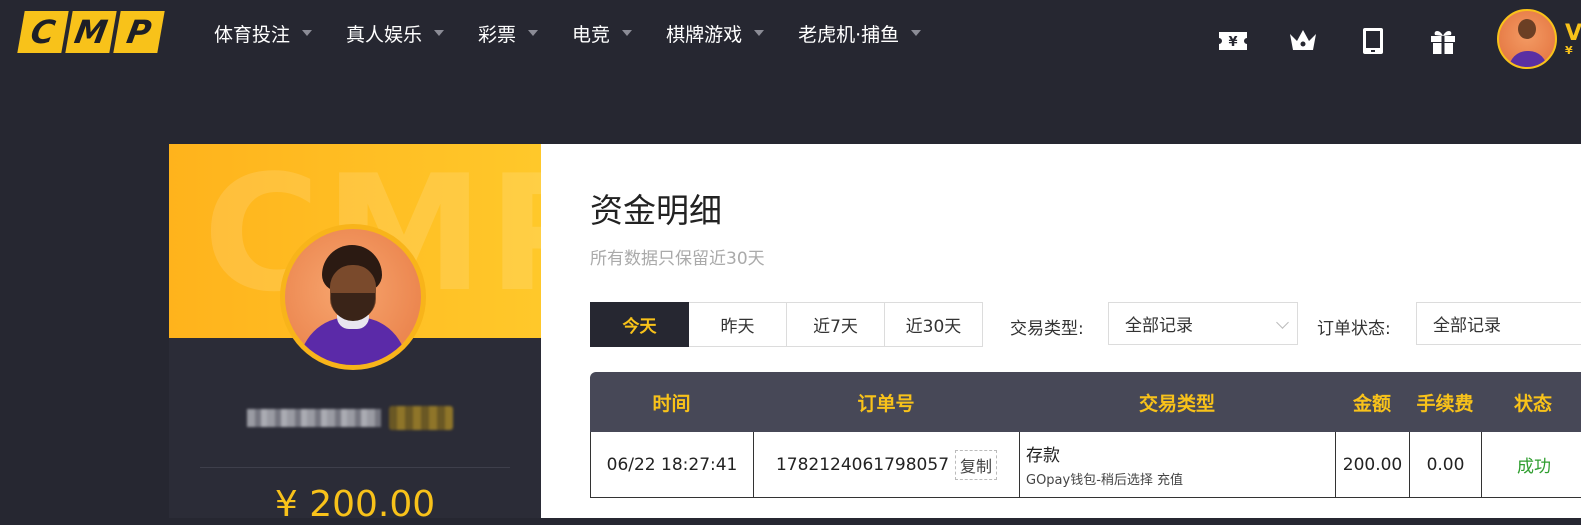 The height and width of the screenshot is (525, 1581). Describe the element at coordinates (314, 418) in the screenshot. I see `blurred-username` at that location.